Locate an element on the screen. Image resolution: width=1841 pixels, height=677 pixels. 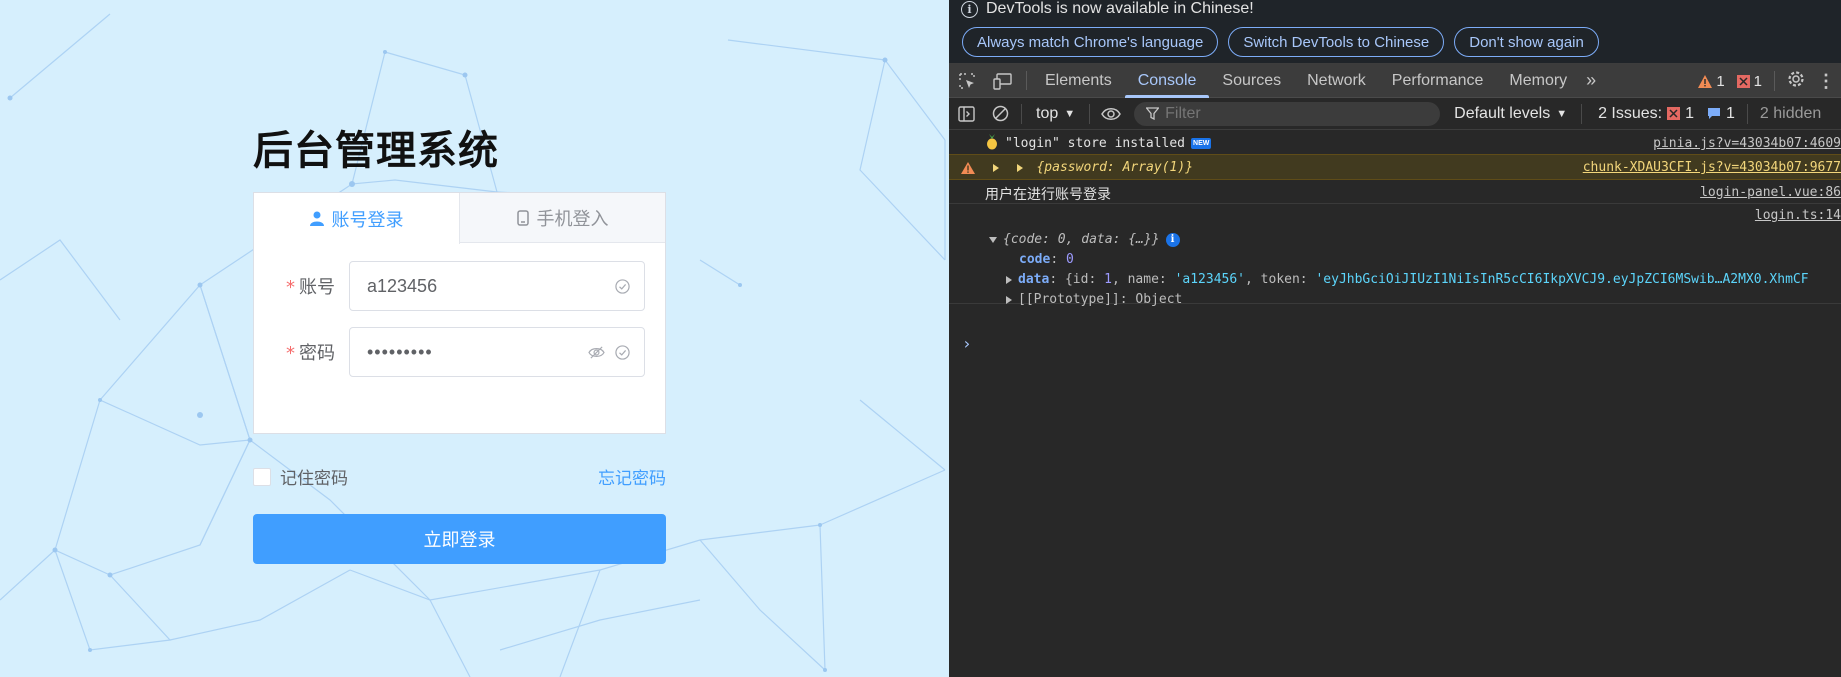
tab-memory: Memory is located at coordinates (1538, 80).